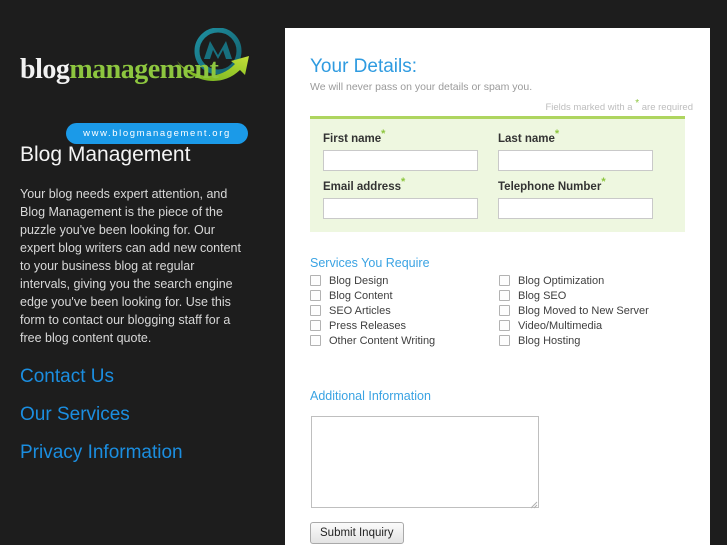 This screenshot has width=727, height=545. What do you see at coordinates (382, 340) in the screenshot?
I see `checkbox-label: Other Content Writing` at bounding box center [382, 340].